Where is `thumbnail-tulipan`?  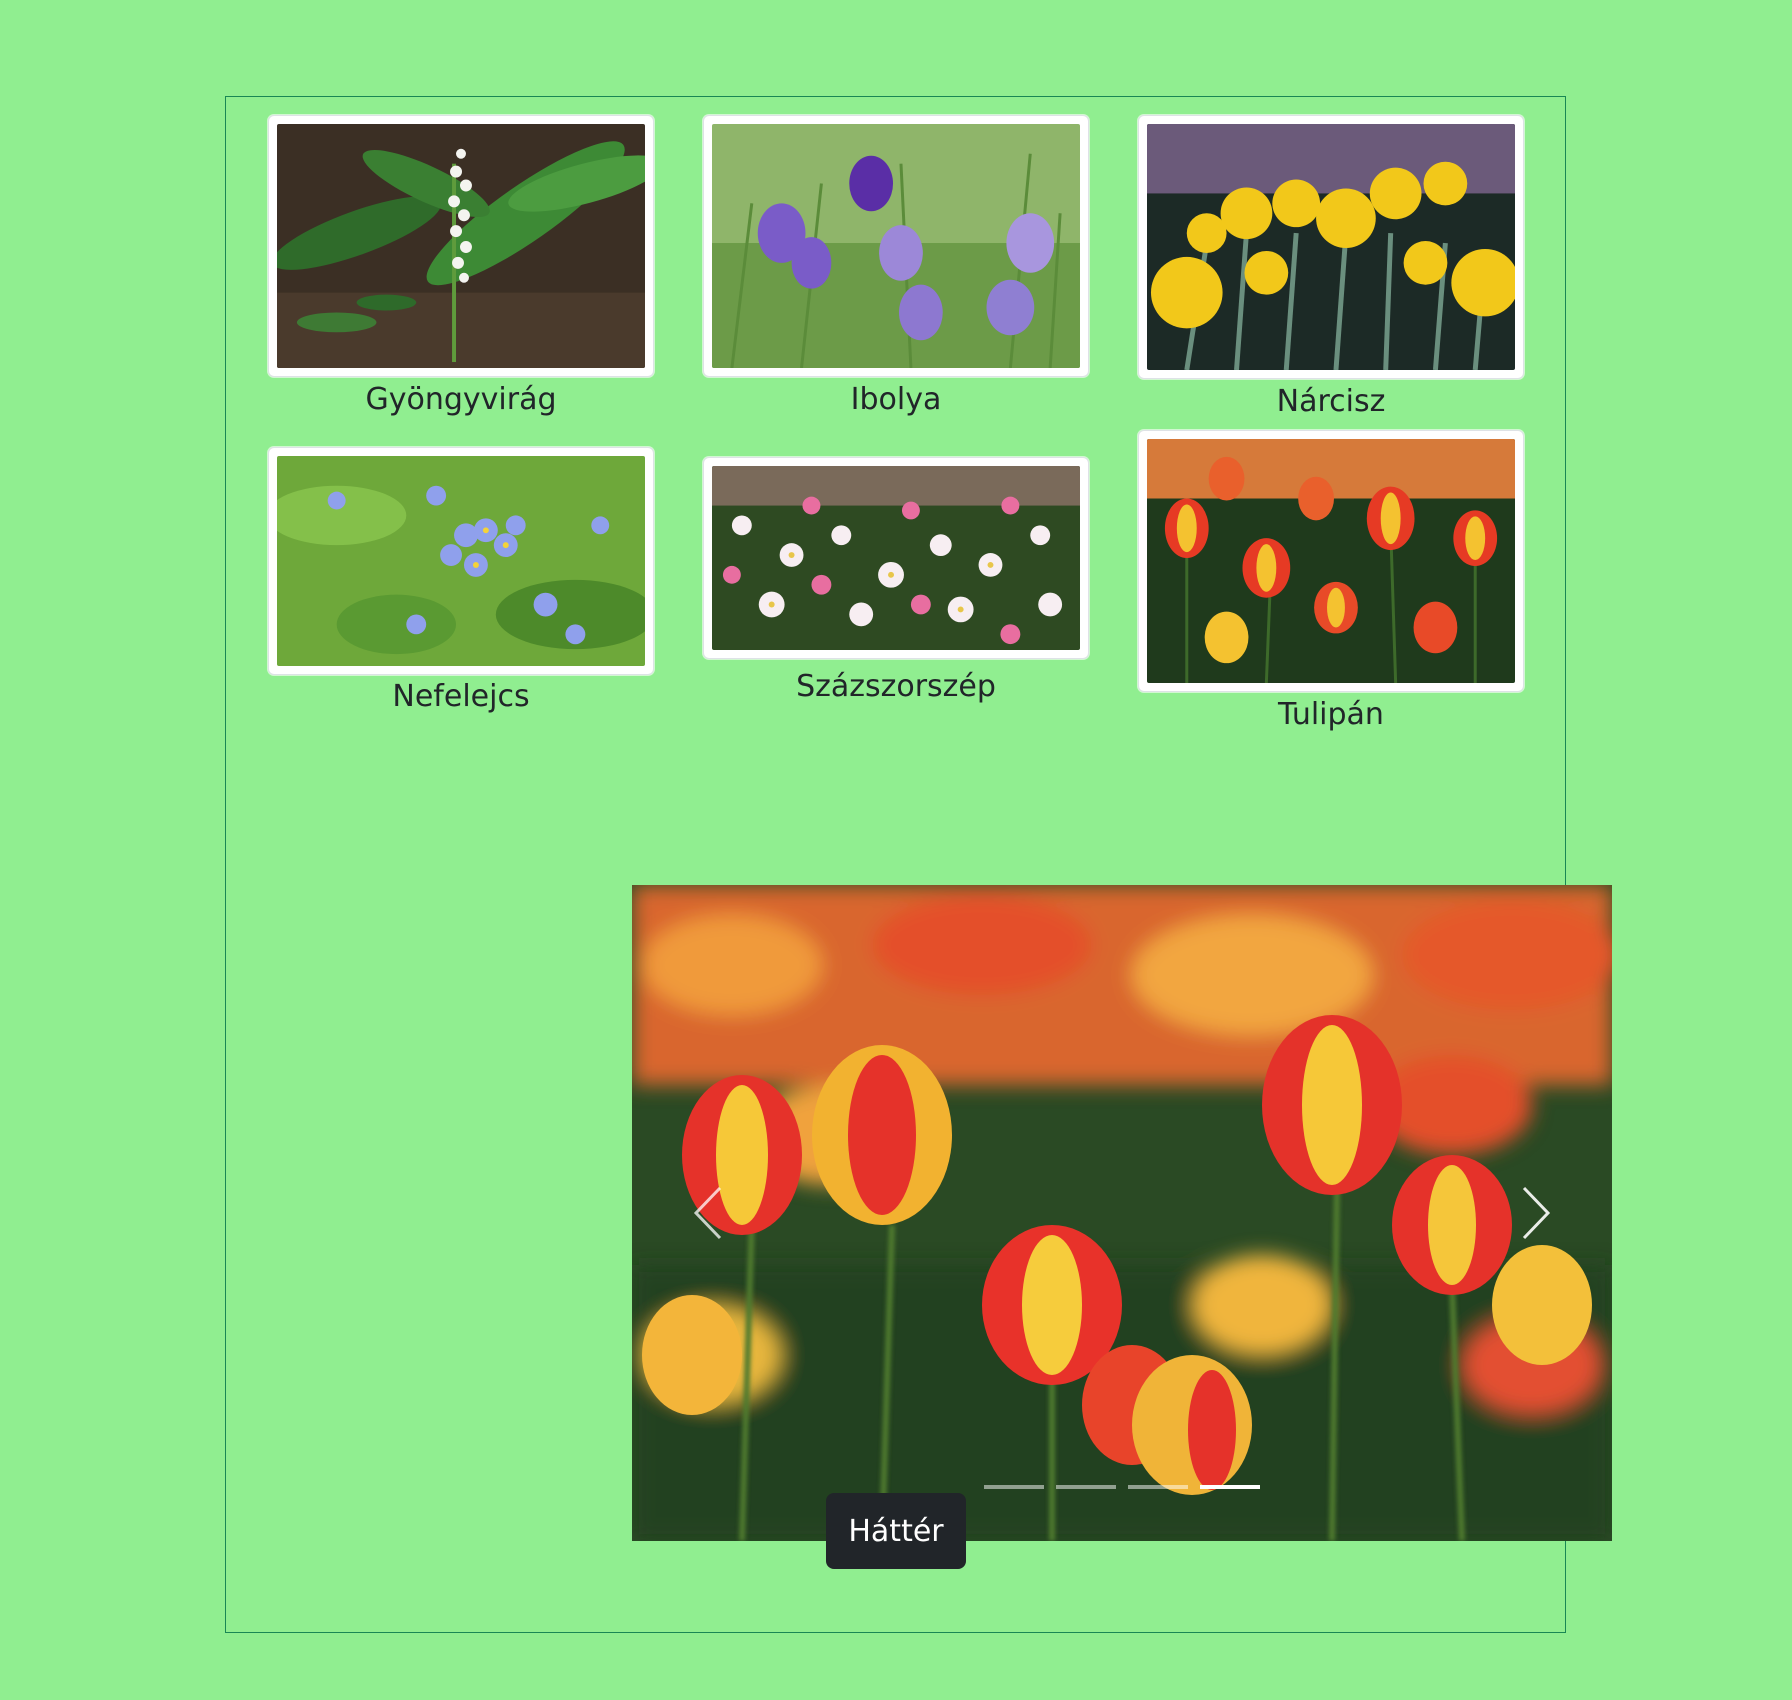
thumbnail-tulipan is located at coordinates (1331, 561).